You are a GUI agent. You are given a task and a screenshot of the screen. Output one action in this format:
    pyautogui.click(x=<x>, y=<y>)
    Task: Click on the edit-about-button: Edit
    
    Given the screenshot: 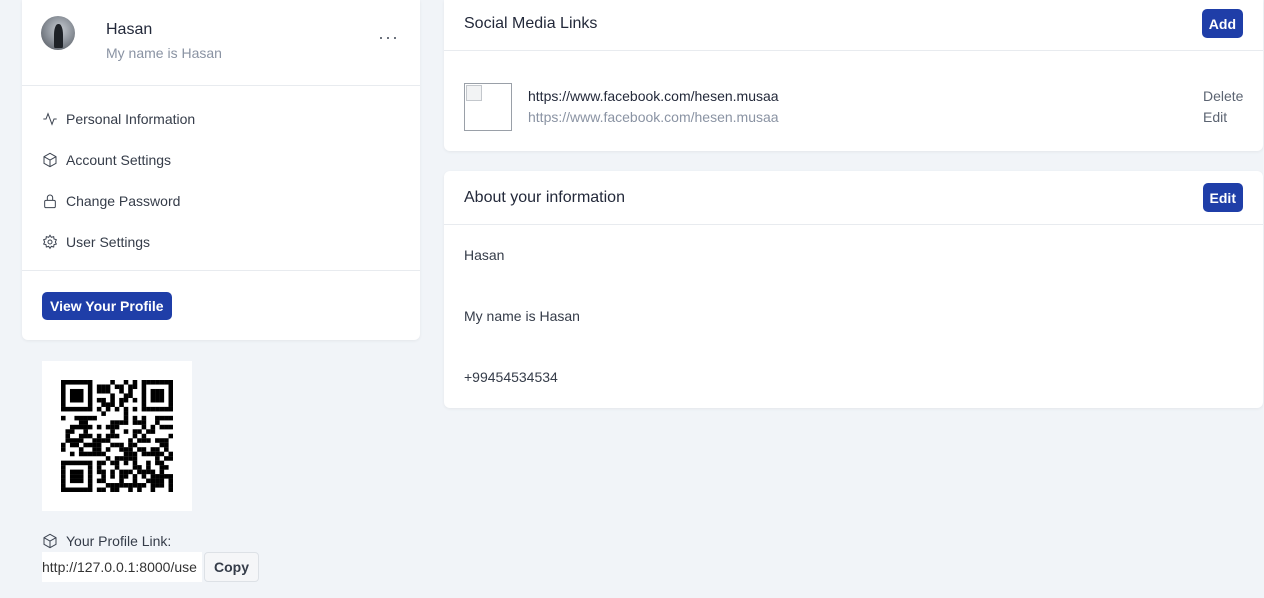 What is the action you would take?
    pyautogui.click(x=1222, y=197)
    